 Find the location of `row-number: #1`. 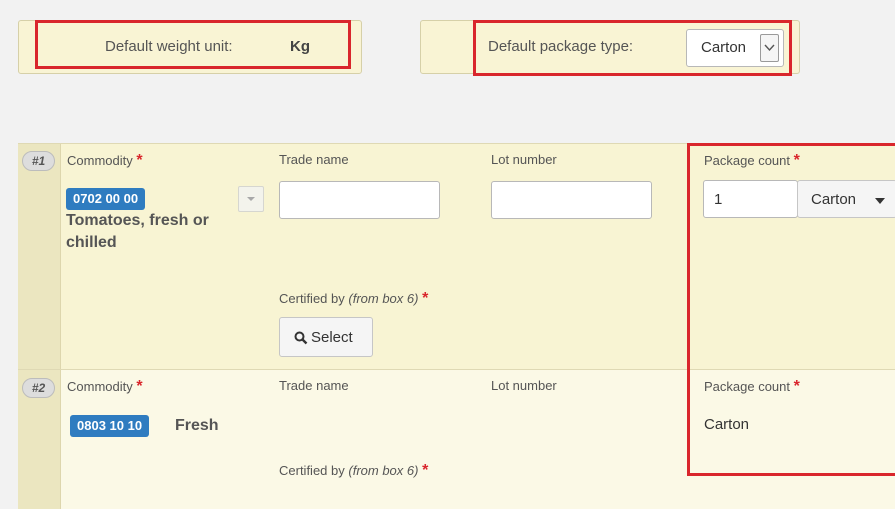

row-number: #1 is located at coordinates (38, 161).